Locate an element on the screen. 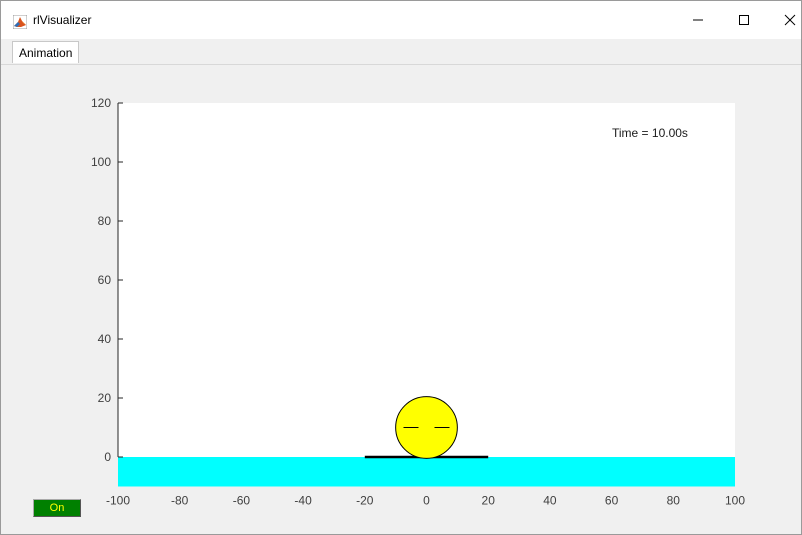  x-tick-label: -60 is located at coordinates (242, 501).